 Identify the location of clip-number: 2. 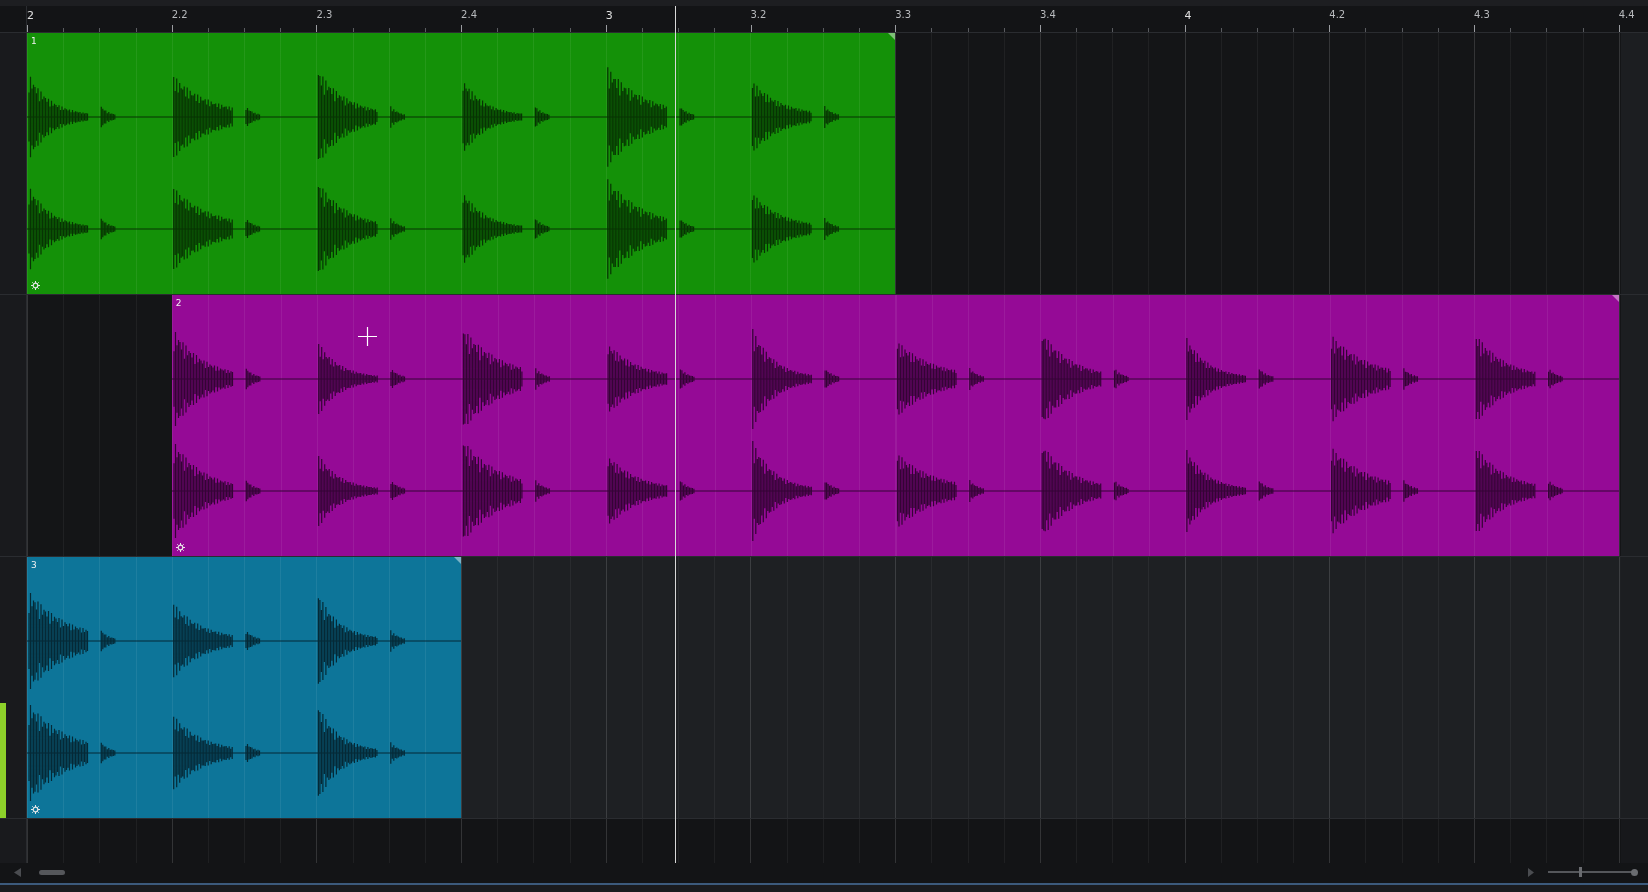
(178, 303).